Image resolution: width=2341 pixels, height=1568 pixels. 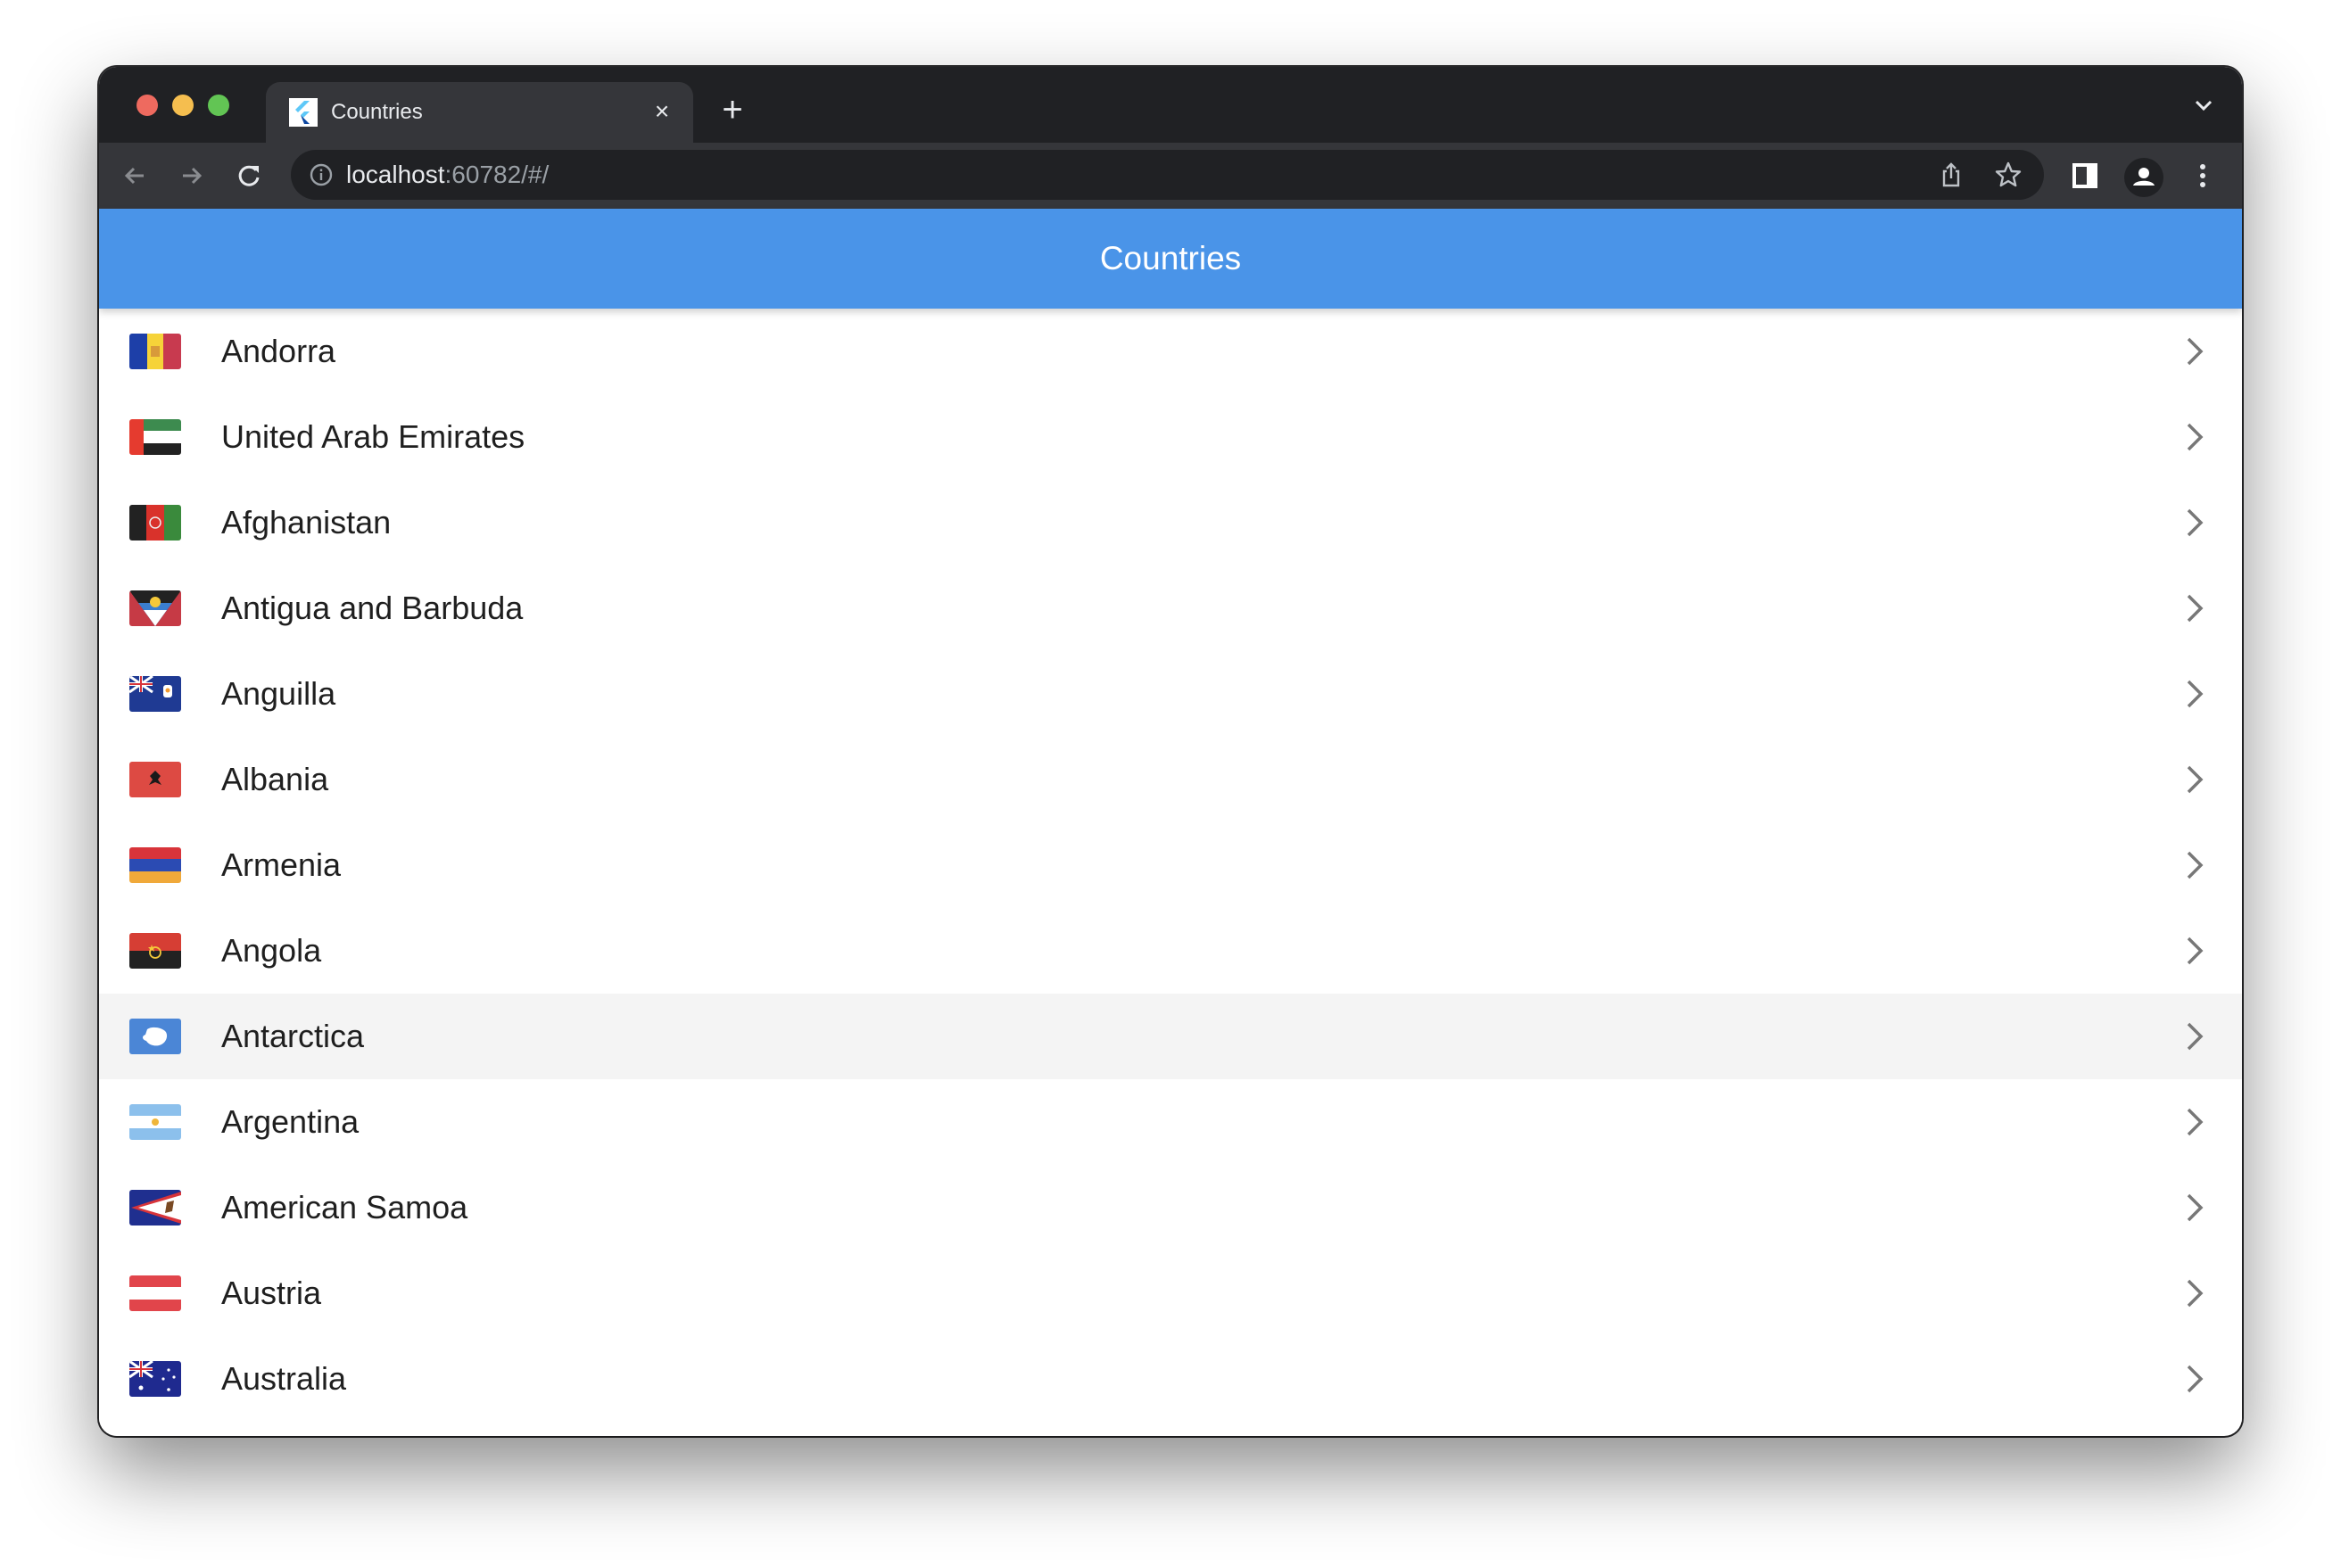 I want to click on country-name: American Samoa, so click(x=344, y=1207).